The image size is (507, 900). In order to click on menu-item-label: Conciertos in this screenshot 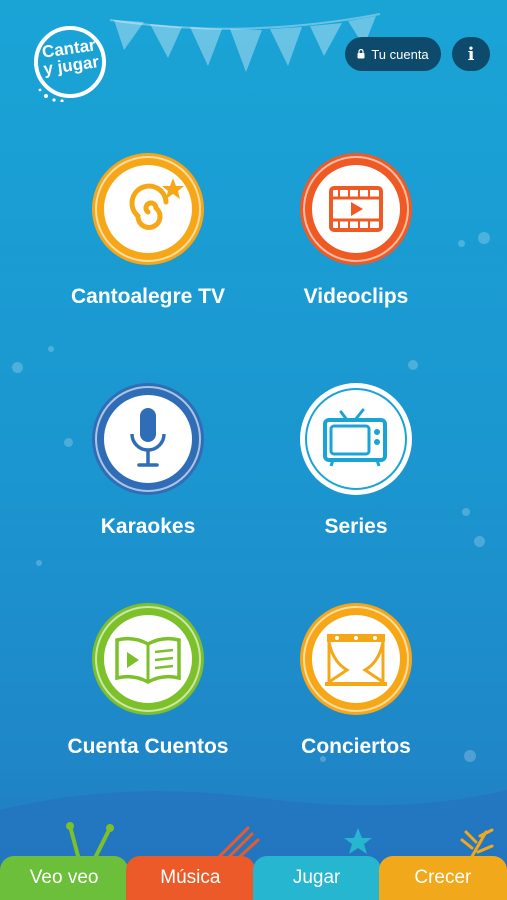, I will do `click(356, 746)`.